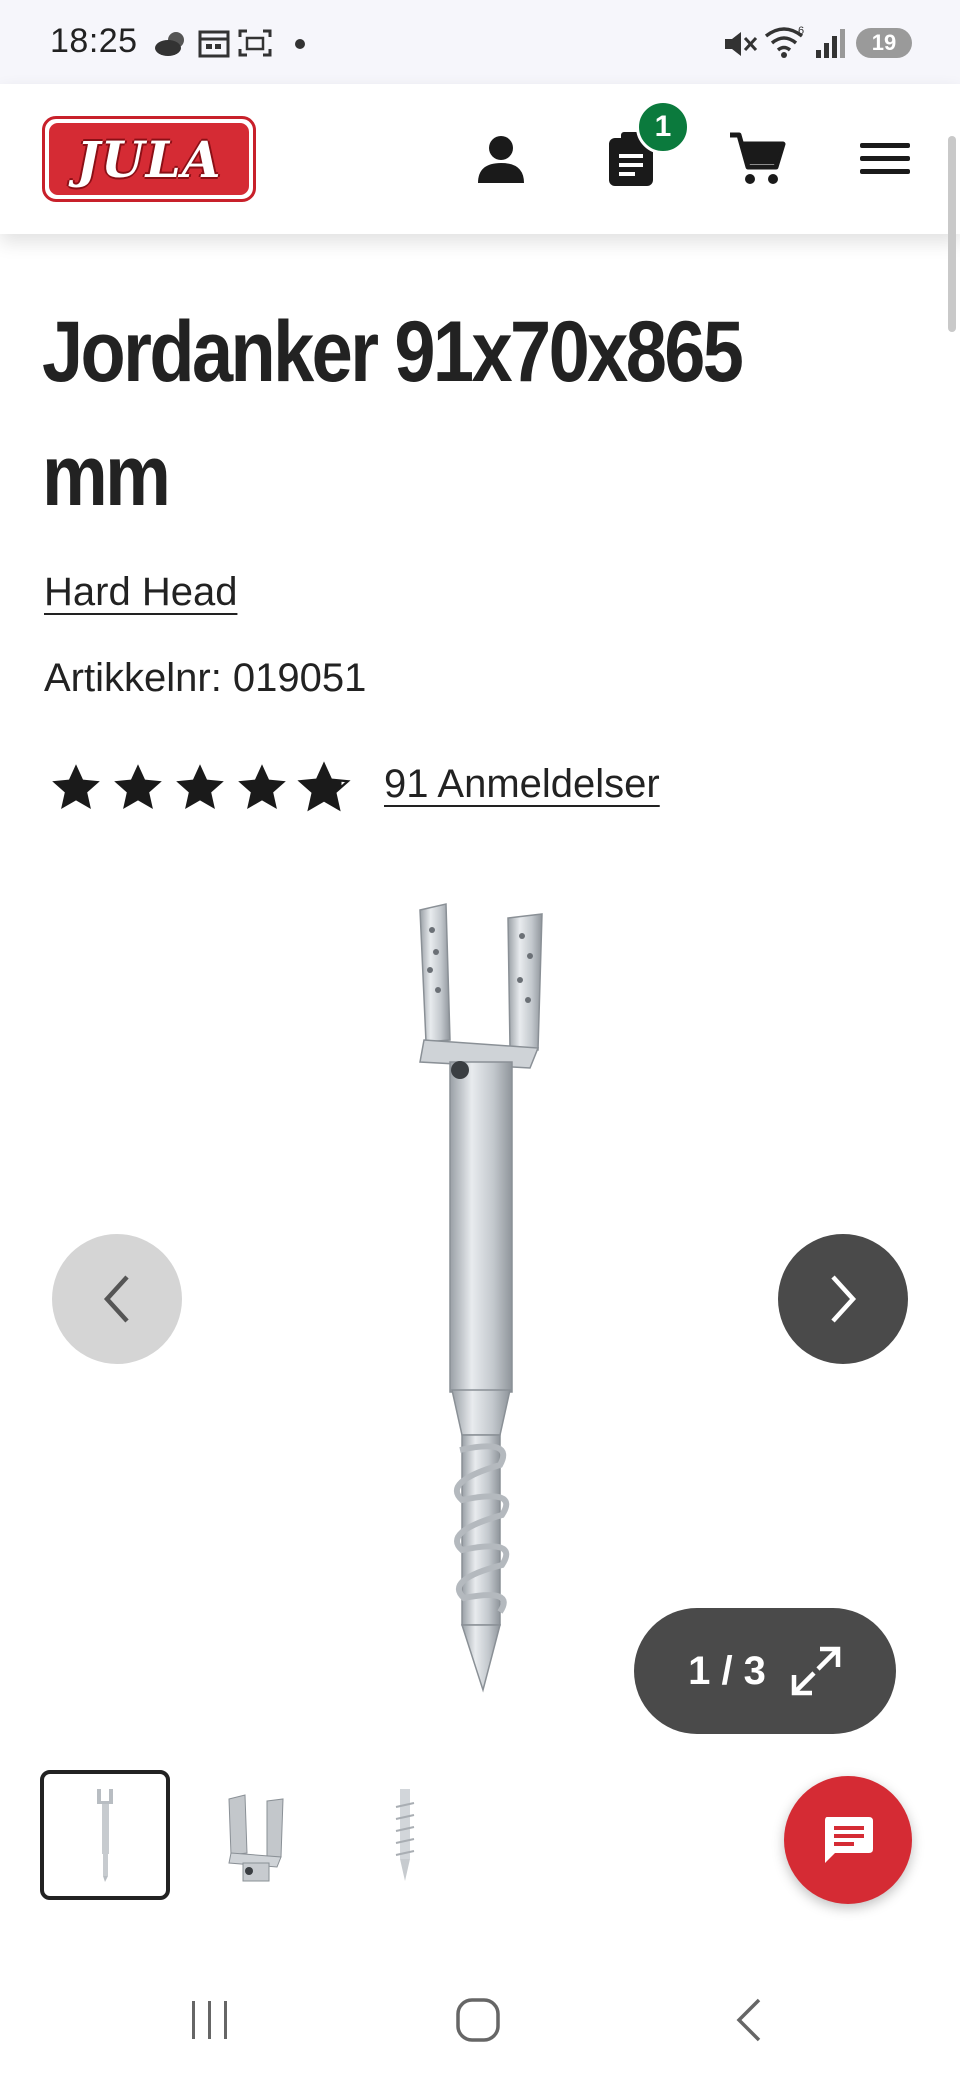 This screenshot has height=2080, width=960. I want to click on reviews-link: 91 Anmeldelser, so click(522, 784).